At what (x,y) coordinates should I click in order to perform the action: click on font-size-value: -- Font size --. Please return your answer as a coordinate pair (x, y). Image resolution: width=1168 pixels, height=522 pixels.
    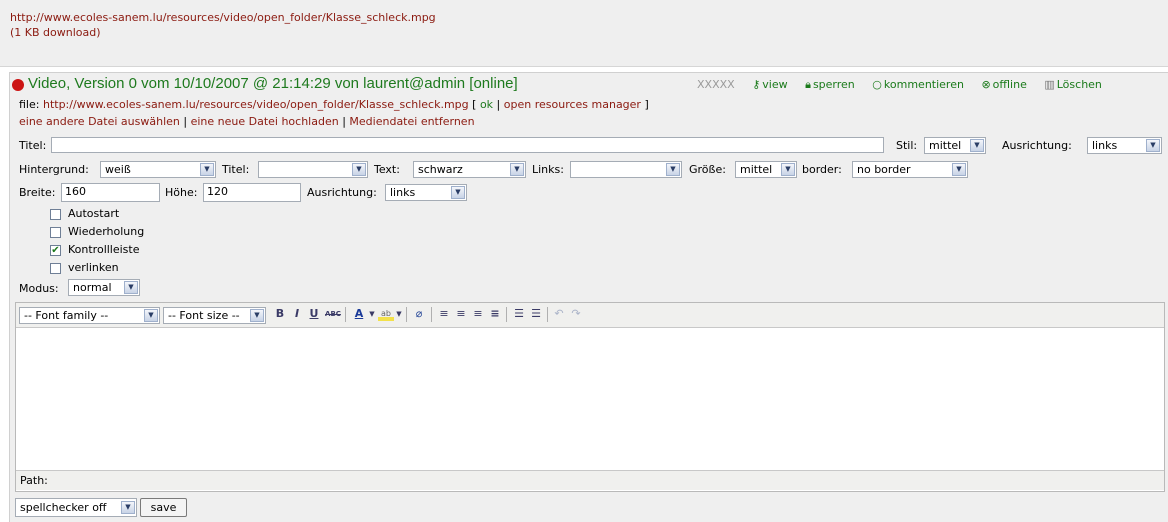
    Looking at the image, I should click on (204, 315).